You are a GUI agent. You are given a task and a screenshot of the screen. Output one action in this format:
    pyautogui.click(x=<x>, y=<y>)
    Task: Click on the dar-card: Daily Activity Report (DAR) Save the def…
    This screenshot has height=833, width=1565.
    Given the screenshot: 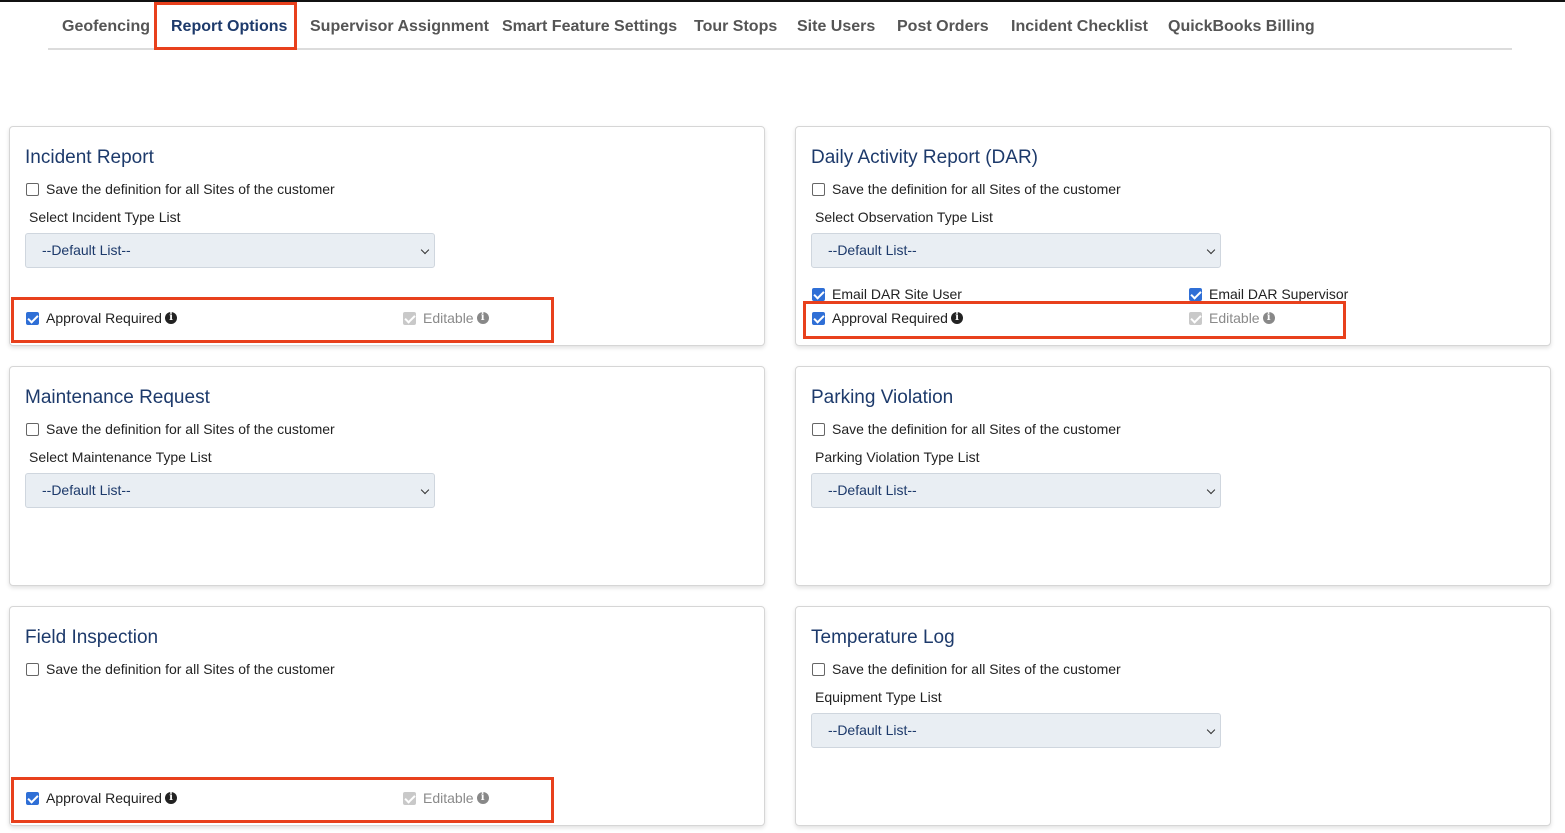 What is the action you would take?
    pyautogui.click(x=1173, y=236)
    